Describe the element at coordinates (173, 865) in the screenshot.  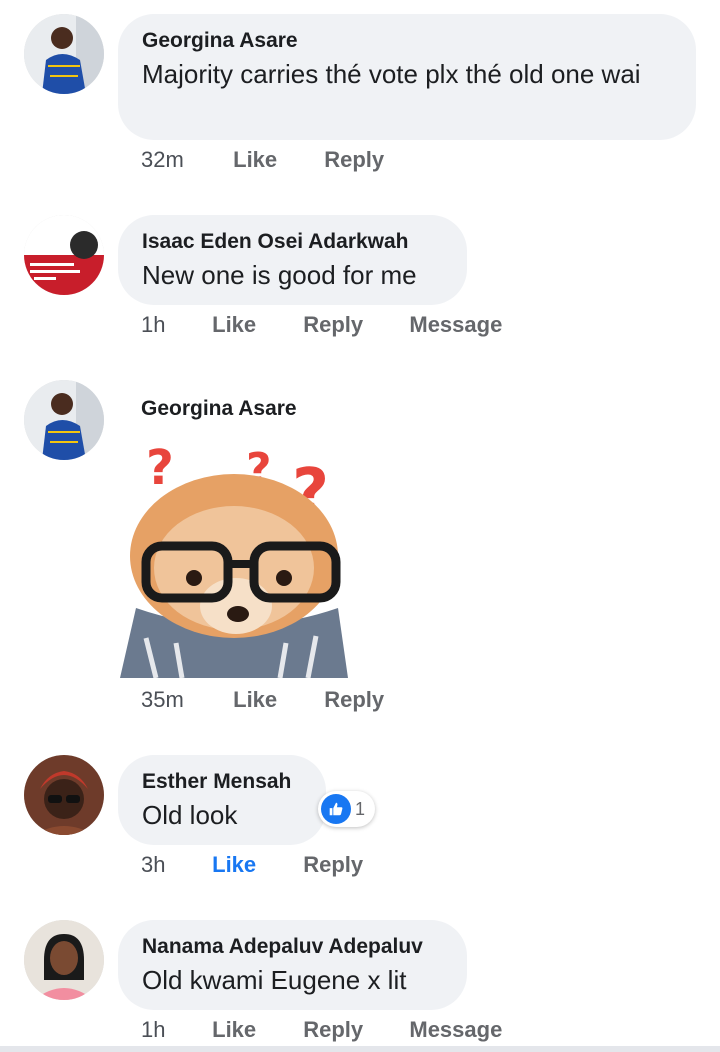
I see `comment-time: 3h` at that location.